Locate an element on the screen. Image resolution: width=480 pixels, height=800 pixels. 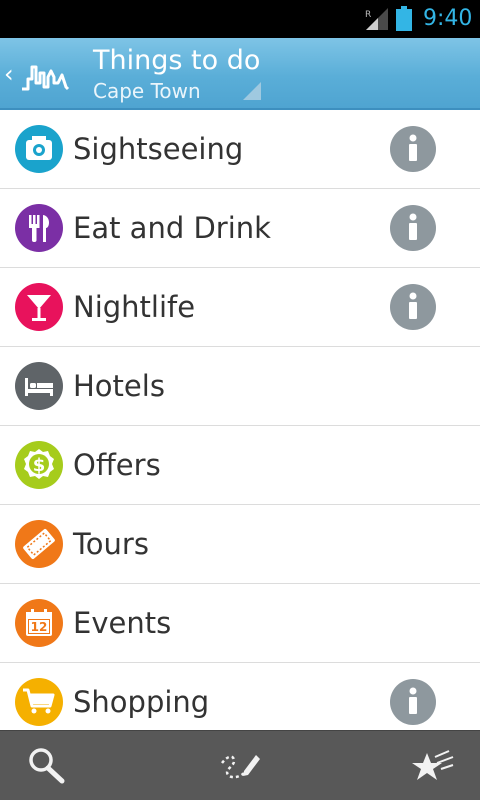
bed-icon is located at coordinates (39, 386).